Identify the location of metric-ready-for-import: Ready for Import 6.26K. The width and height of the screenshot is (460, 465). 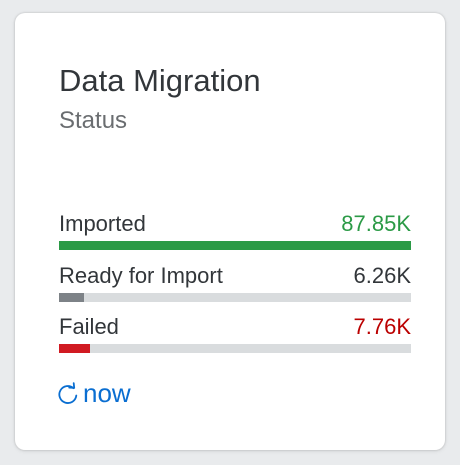
(235, 282).